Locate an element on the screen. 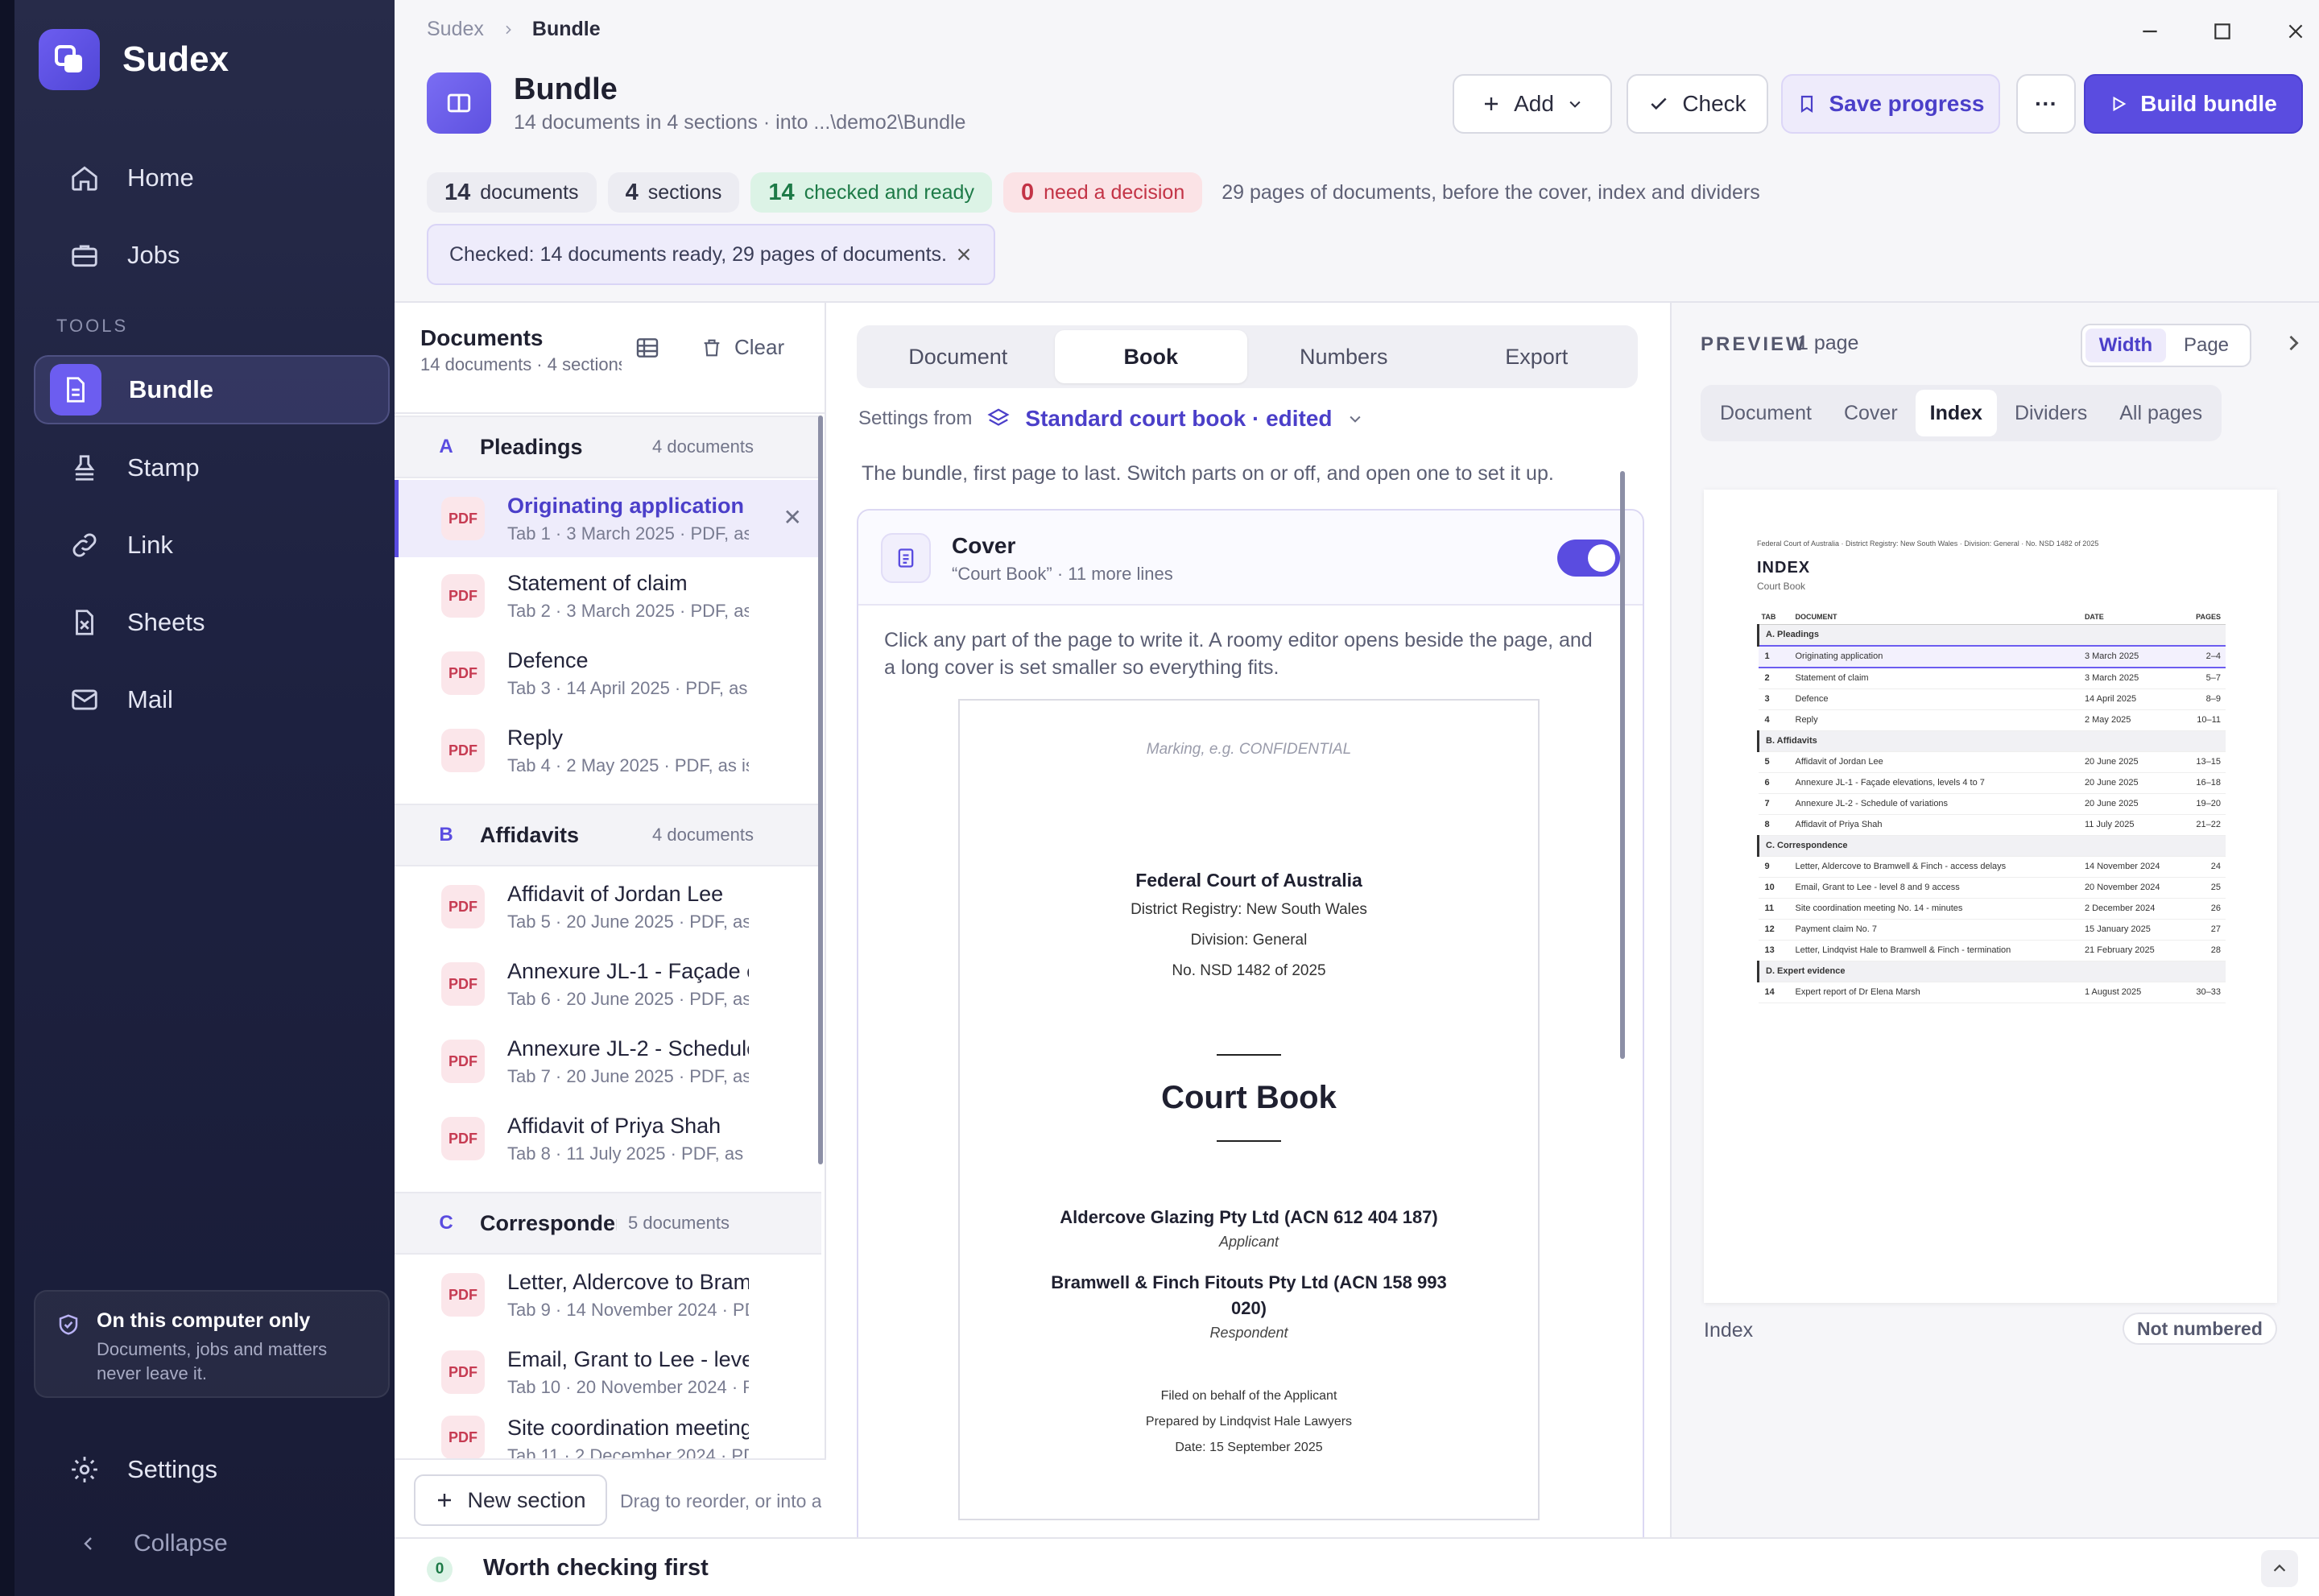 The width and height of the screenshot is (2319, 1596). more-options-label: ··· is located at coordinates (2046, 103).